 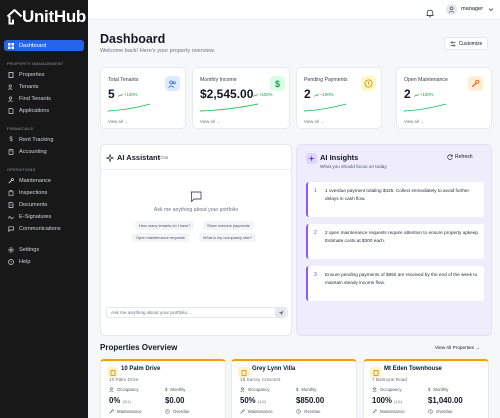 What do you see at coordinates (29, 249) in the screenshot?
I see `sidebar-item-label: Settings` at bounding box center [29, 249].